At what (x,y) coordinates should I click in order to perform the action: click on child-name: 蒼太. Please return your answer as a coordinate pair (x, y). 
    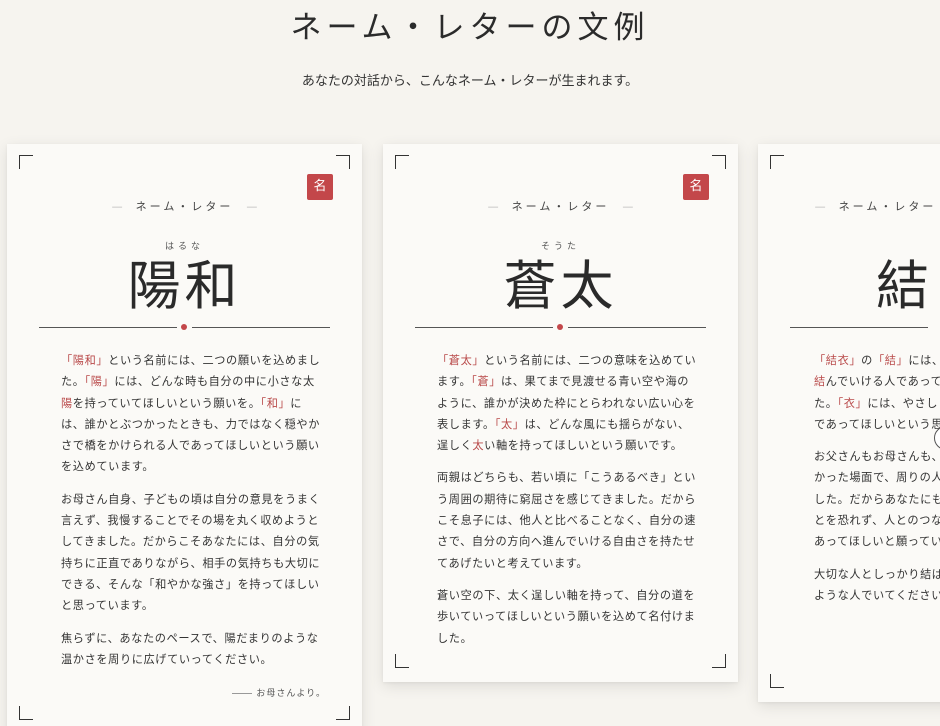
    Looking at the image, I should click on (560, 286).